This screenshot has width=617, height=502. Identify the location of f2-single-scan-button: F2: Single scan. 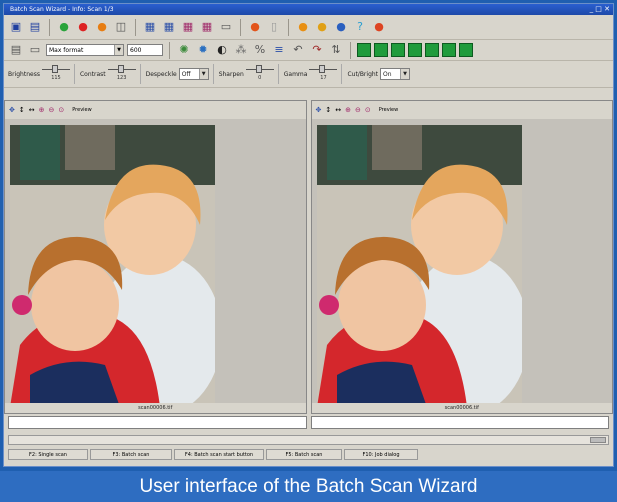
(48, 454).